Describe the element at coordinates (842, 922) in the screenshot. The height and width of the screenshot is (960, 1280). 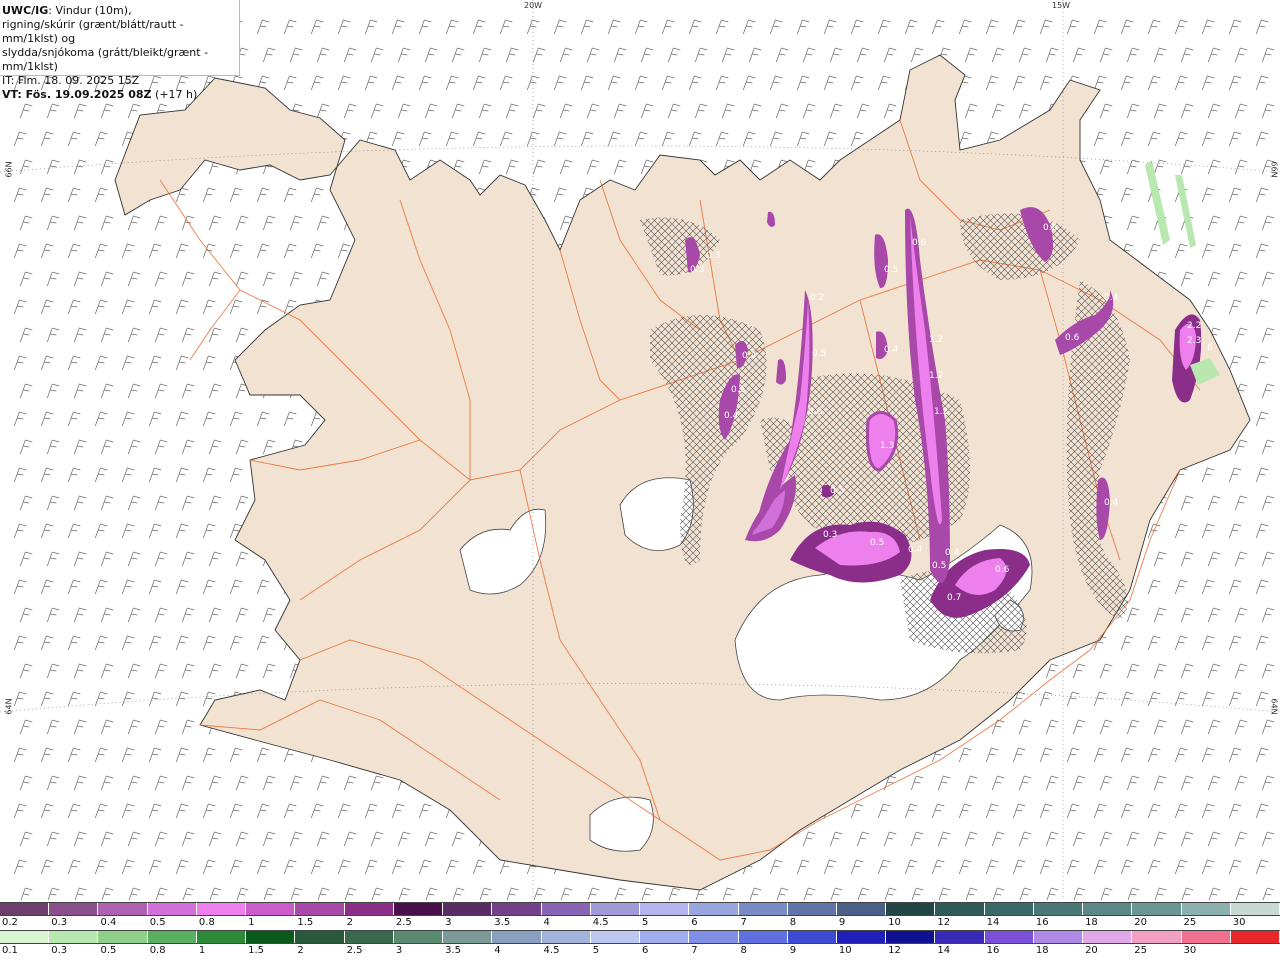
I see `legend-tick-label: 9` at that location.